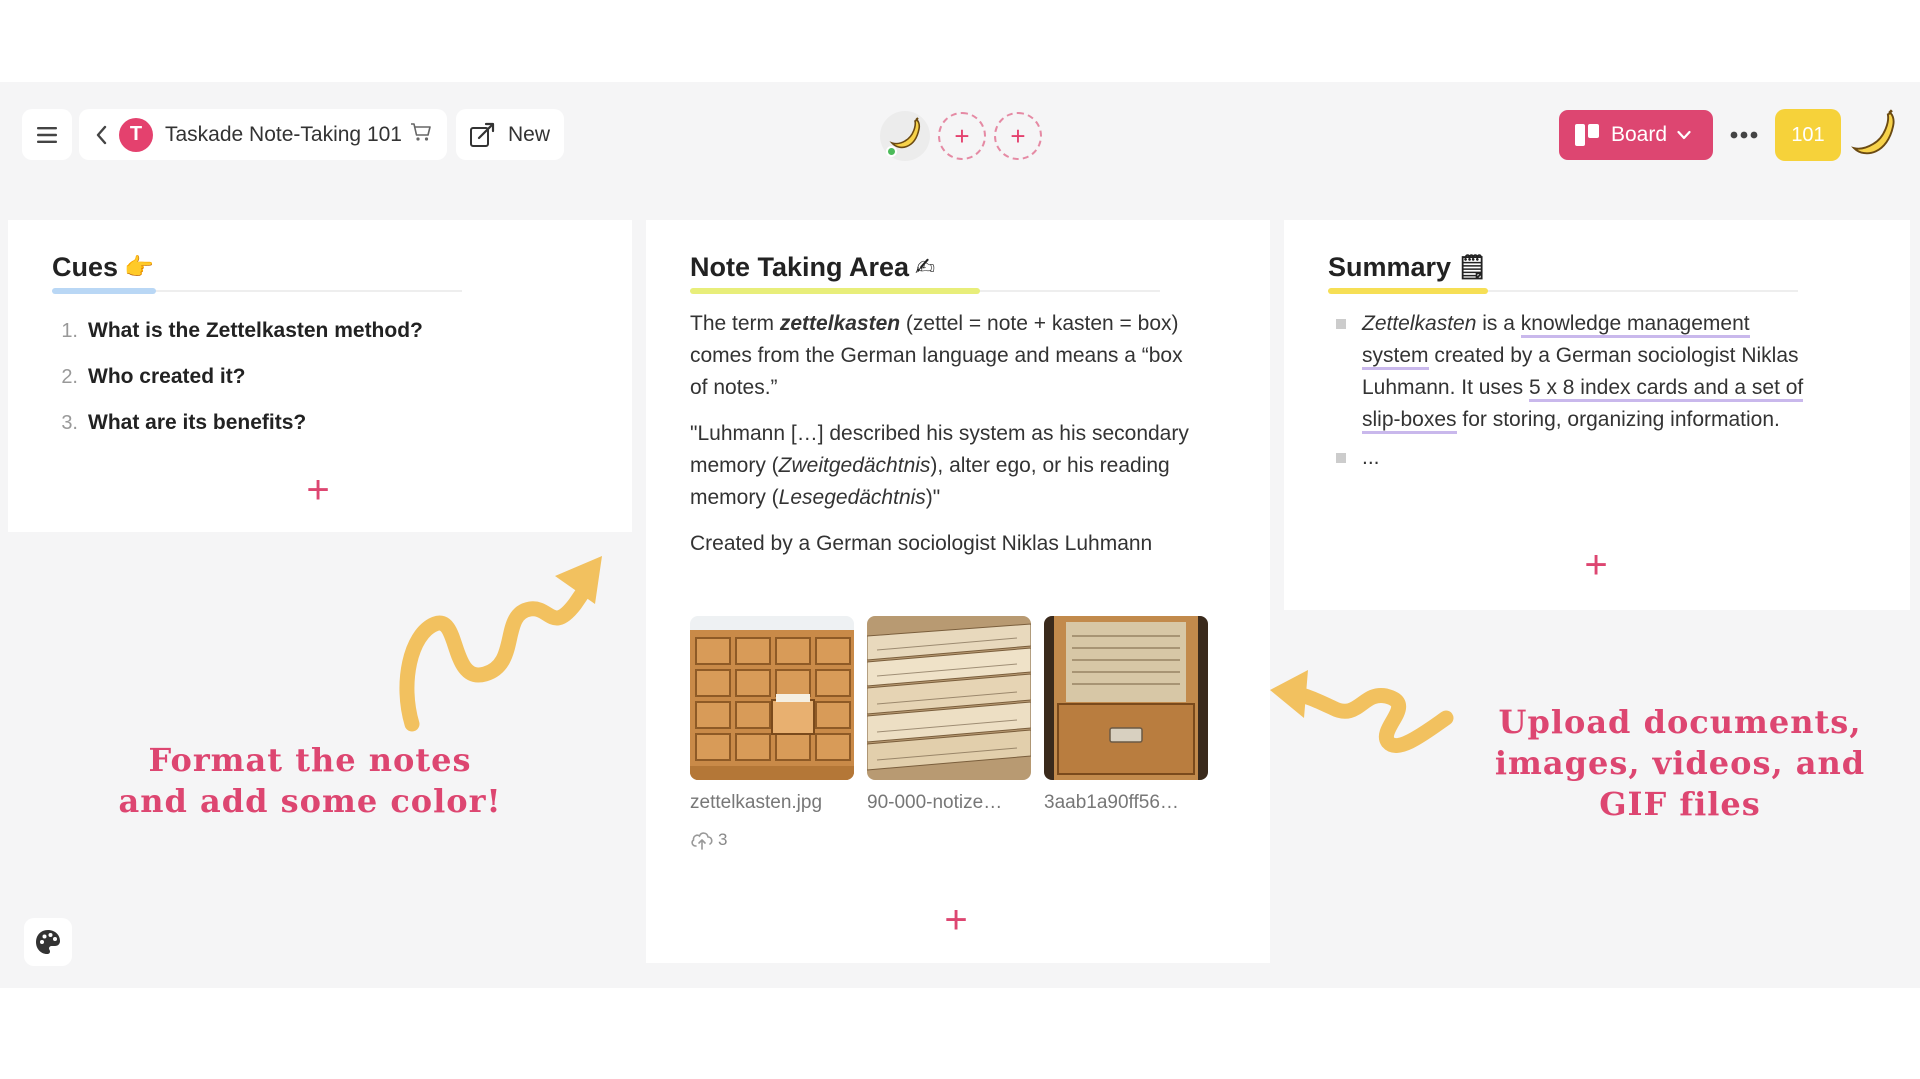 This screenshot has height=1079, width=1920. I want to click on chevron-down-icon, so click(1684, 135).